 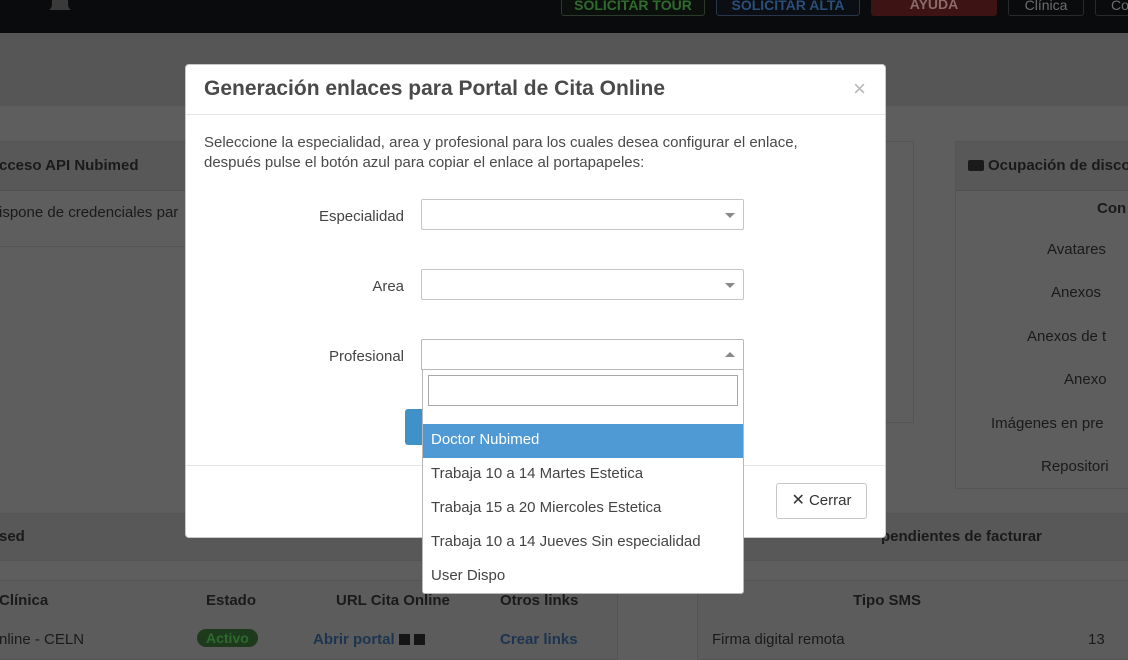 What do you see at coordinates (42, 639) in the screenshot?
I see `td-clinic: nline - CELN` at bounding box center [42, 639].